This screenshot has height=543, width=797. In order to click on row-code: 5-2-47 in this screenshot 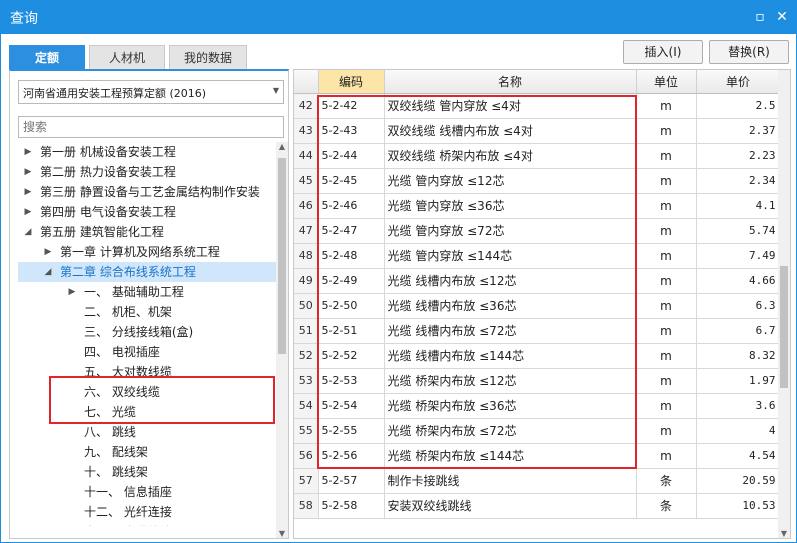, I will do `click(351, 231)`.